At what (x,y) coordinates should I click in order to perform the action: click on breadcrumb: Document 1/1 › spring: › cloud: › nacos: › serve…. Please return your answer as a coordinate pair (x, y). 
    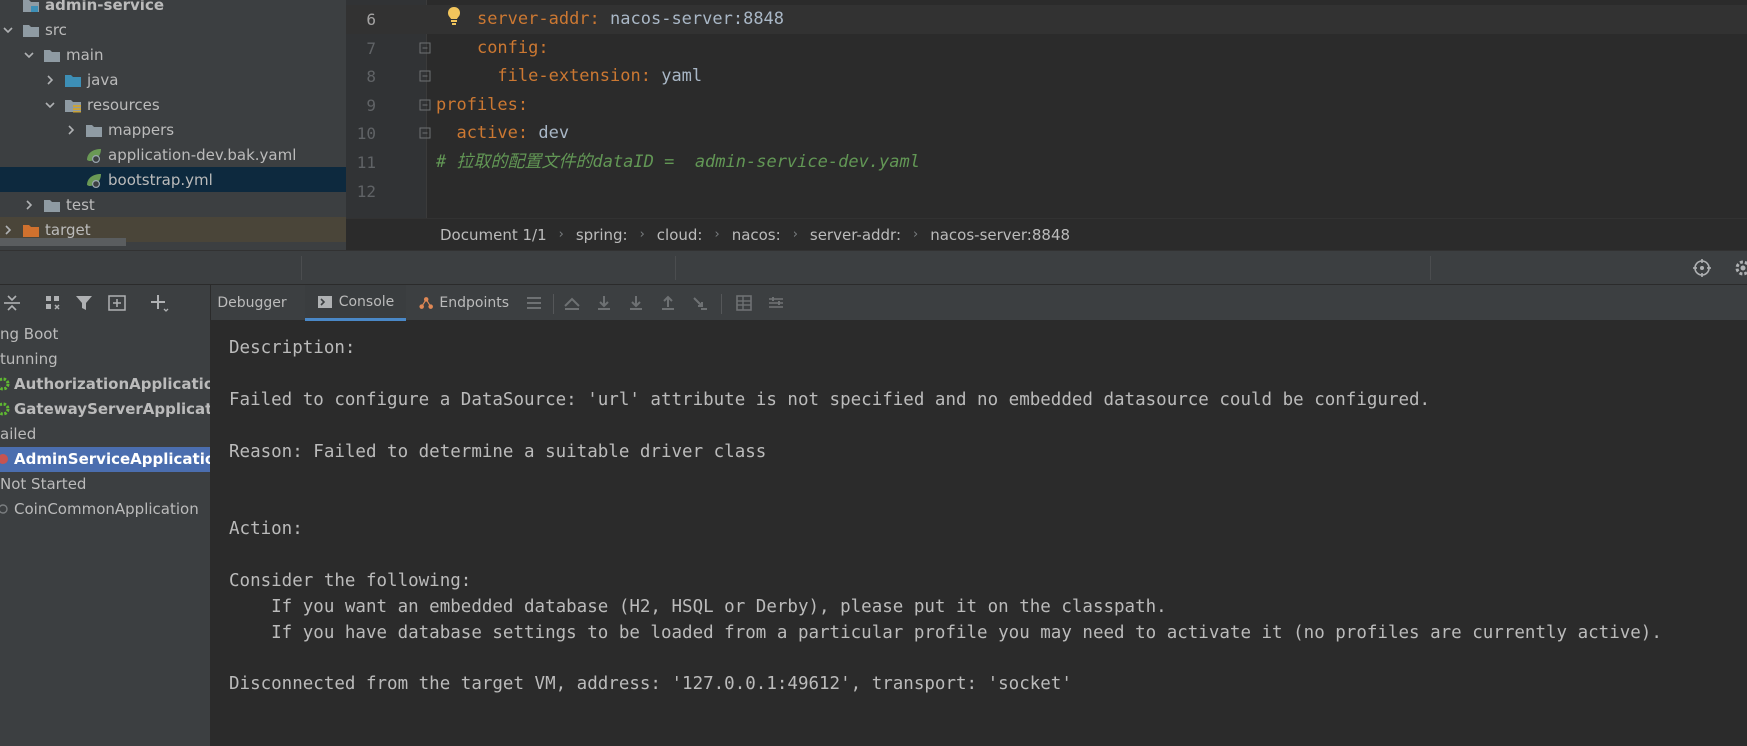
    Looking at the image, I should click on (1046, 234).